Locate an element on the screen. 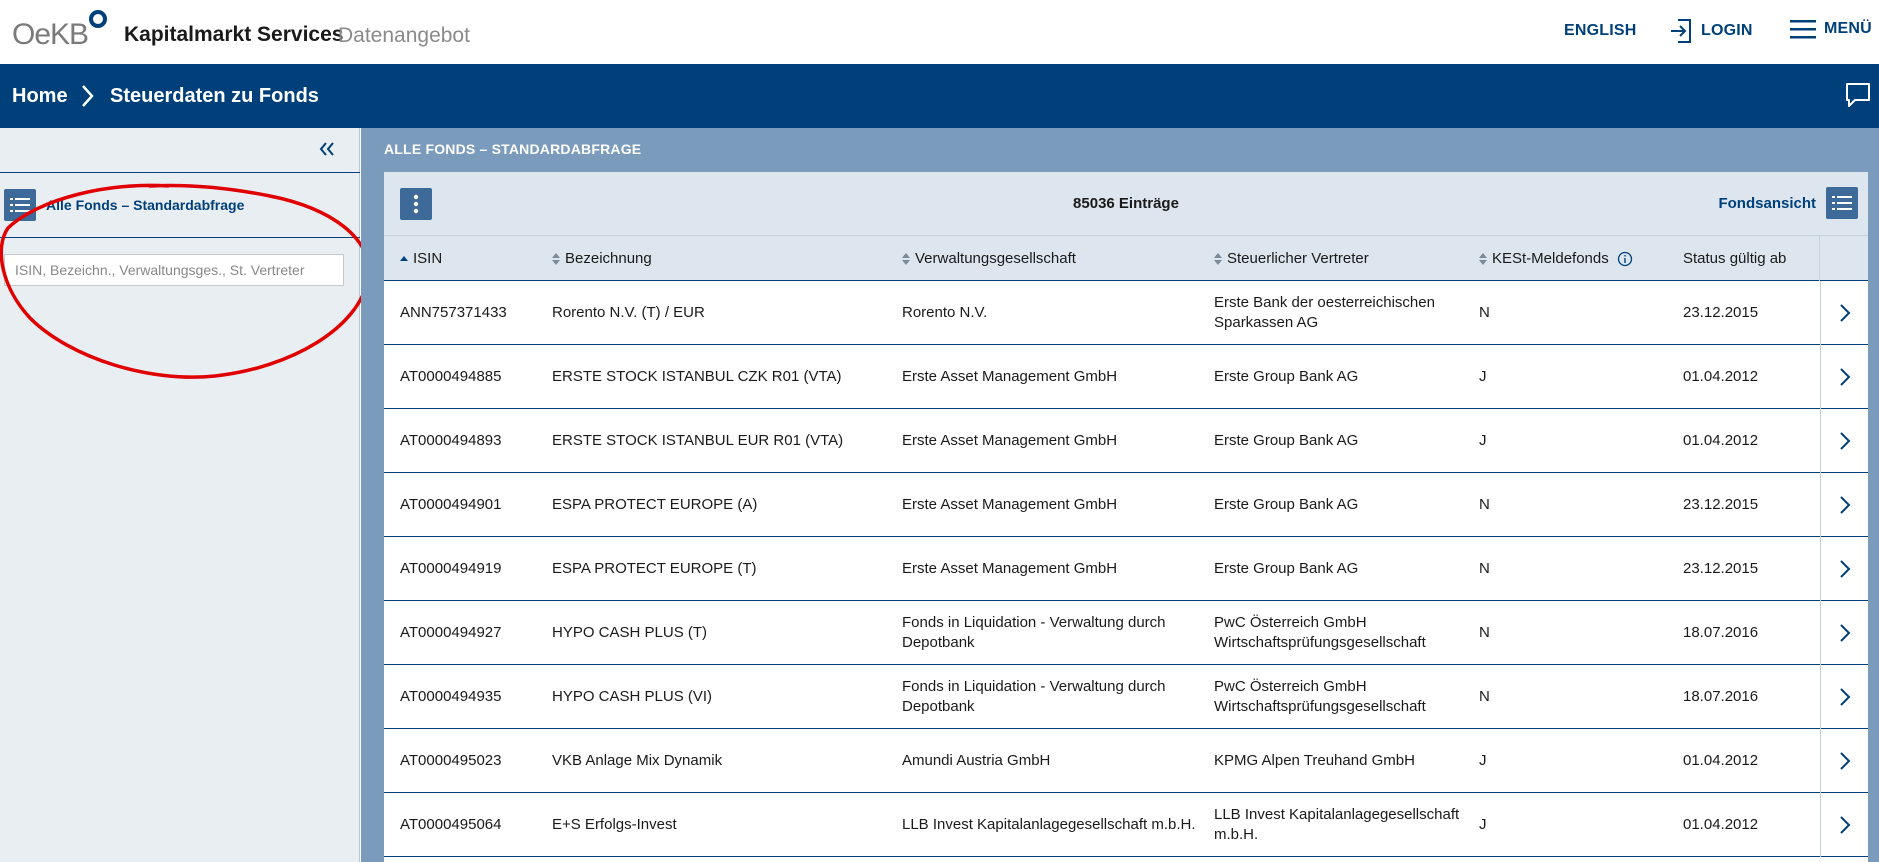 Image resolution: width=1879 pixels, height=862 pixels. menu-label: MENÜ is located at coordinates (1848, 28).